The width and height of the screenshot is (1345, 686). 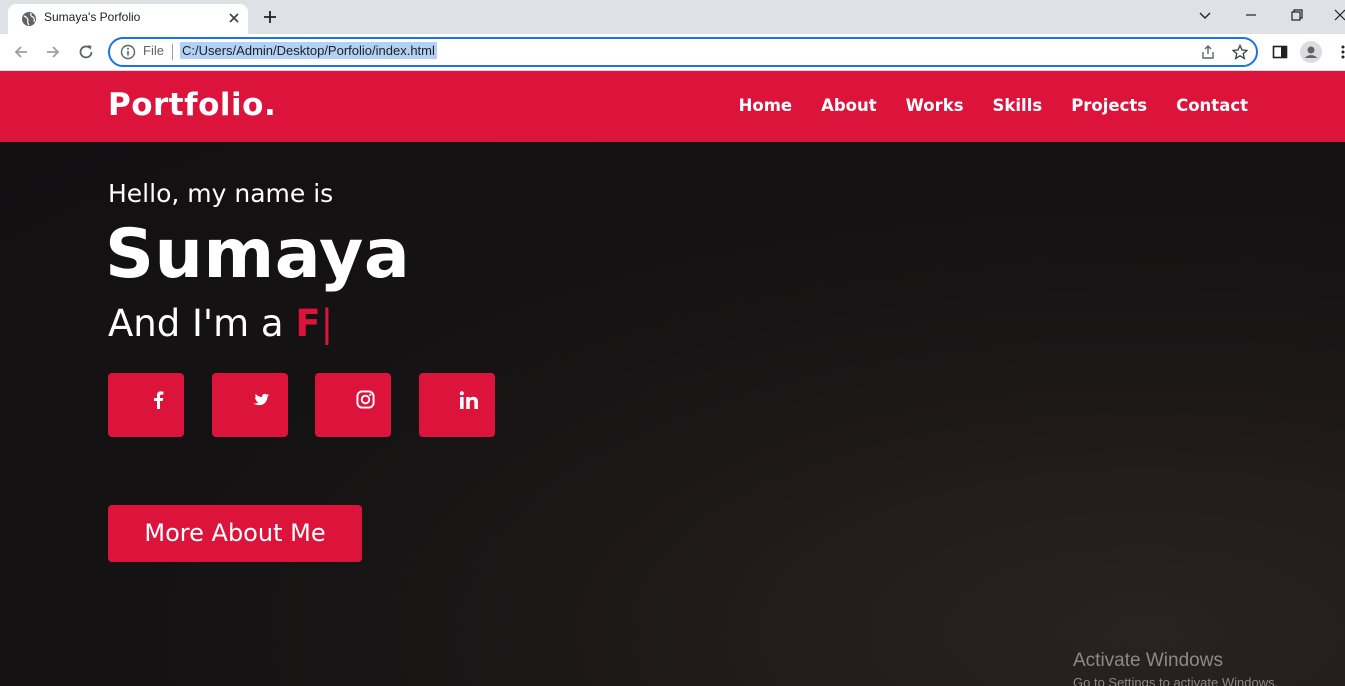 What do you see at coordinates (849, 105) in the screenshot?
I see `nav-about: About` at bounding box center [849, 105].